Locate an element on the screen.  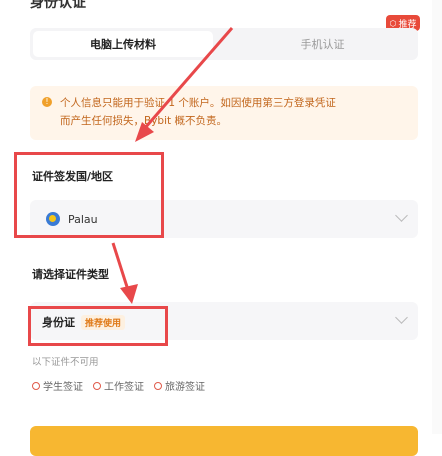
scrollbar is located at coordinates (437, 217).